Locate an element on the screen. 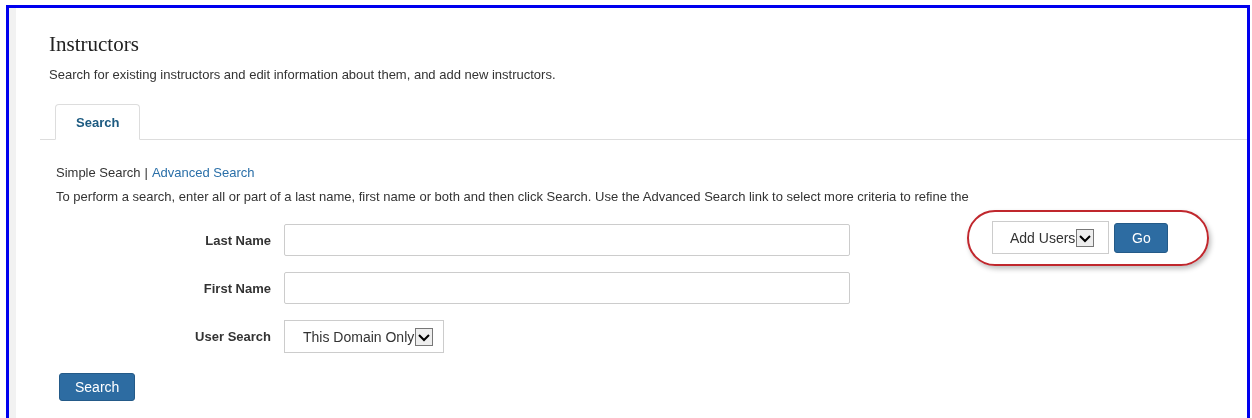  instructions: To perform a search, enter all or part of a last name, first name or both and then click Search. Use the Advanced Search link to select more criteria to refine the is located at coordinates (513, 196).